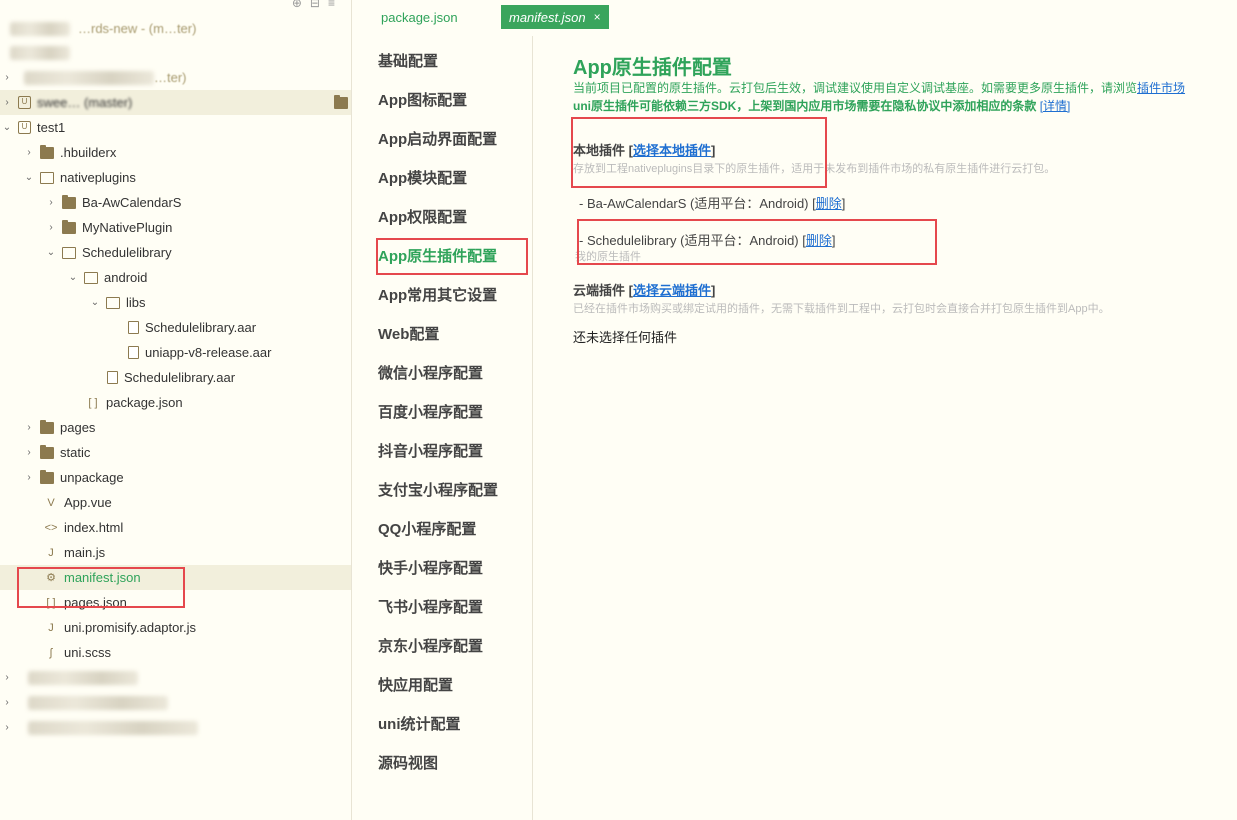 This screenshot has width=1237, height=820. What do you see at coordinates (319, 5) in the screenshot?
I see `collapse-icon: ⊟` at bounding box center [319, 5].